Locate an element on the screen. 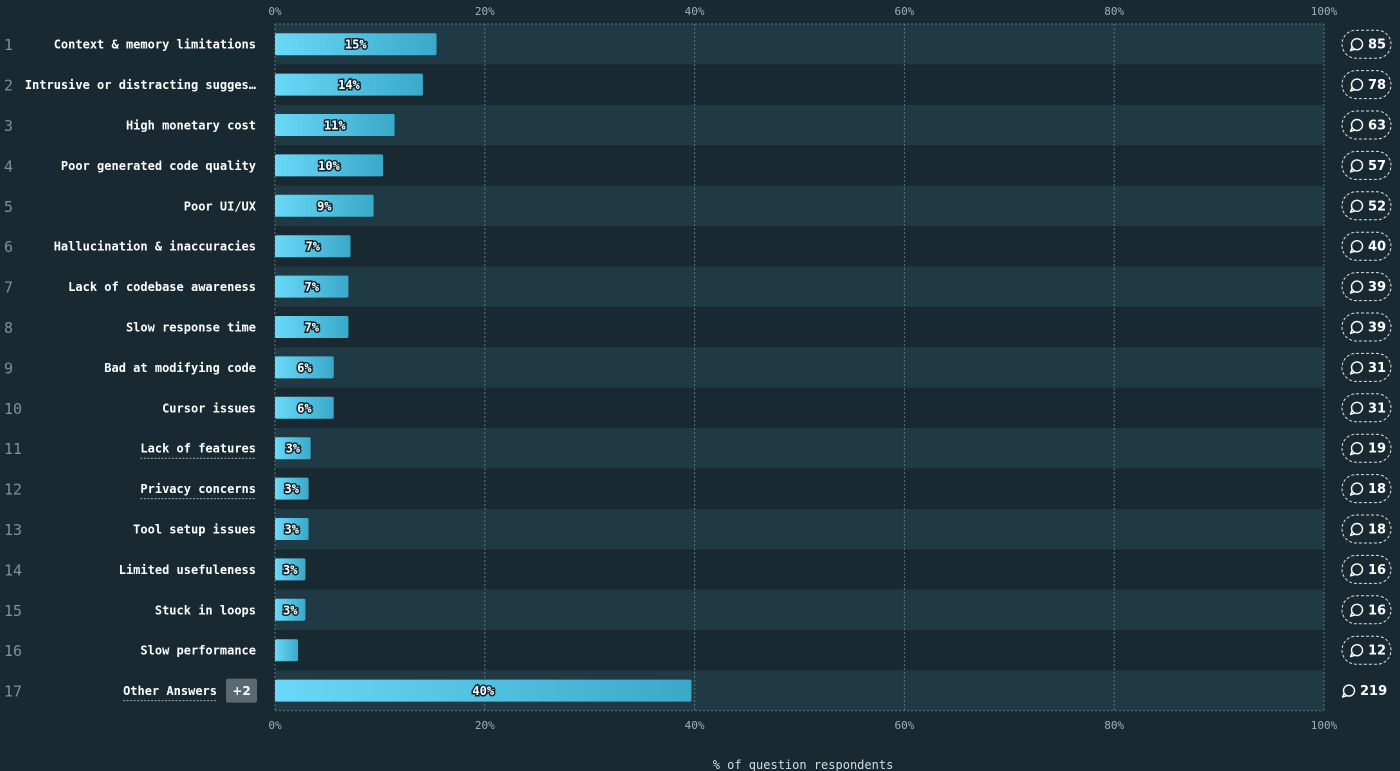 This screenshot has height=771, width=1400. rank-number: 4 is located at coordinates (8, 166).